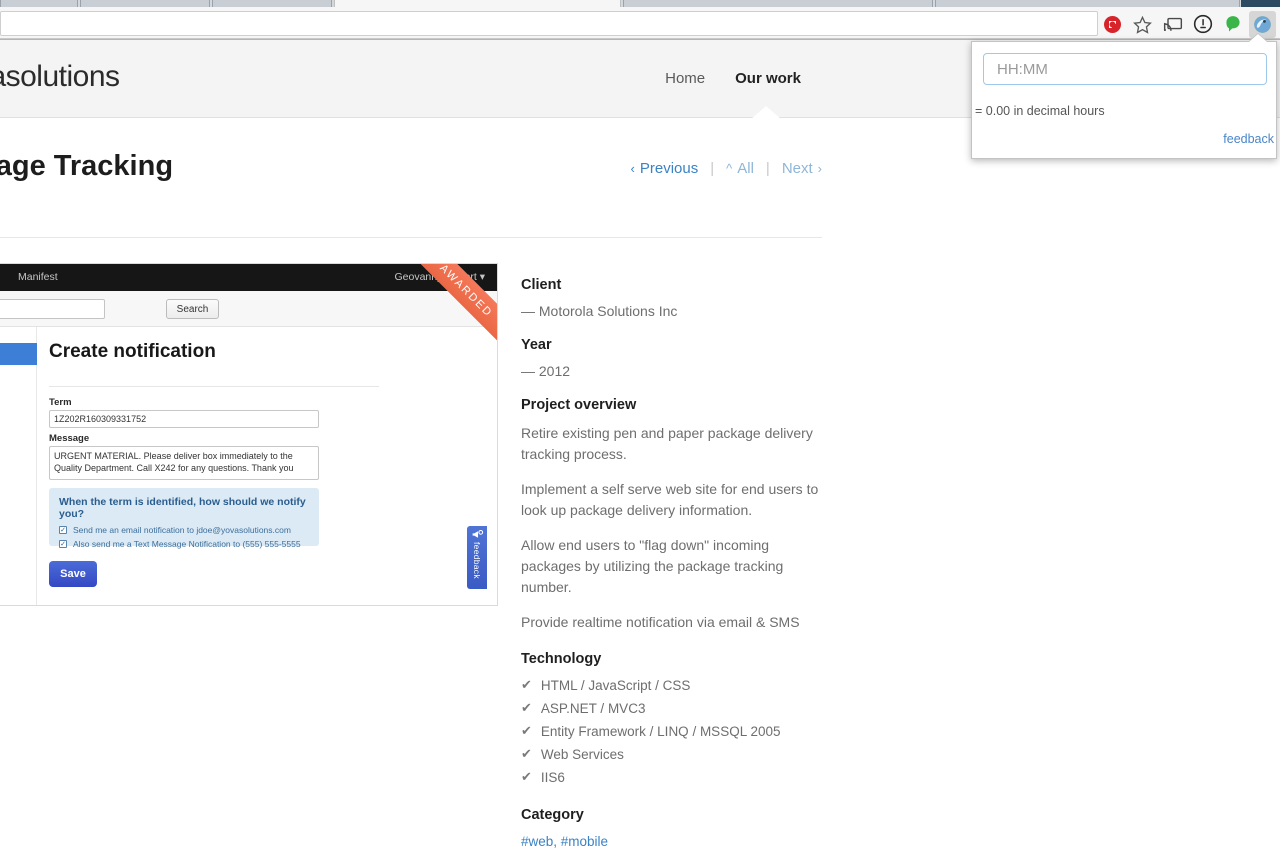 This screenshot has width=1280, height=851. I want to click on bookmark-star-icon, so click(1142, 24).